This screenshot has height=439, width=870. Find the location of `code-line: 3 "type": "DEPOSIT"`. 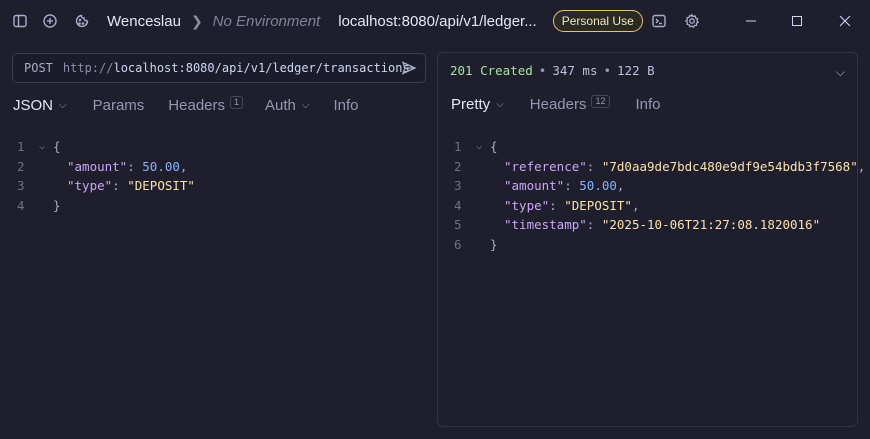

code-line: 3 "type": "DEPOSIT" is located at coordinates (106, 186).